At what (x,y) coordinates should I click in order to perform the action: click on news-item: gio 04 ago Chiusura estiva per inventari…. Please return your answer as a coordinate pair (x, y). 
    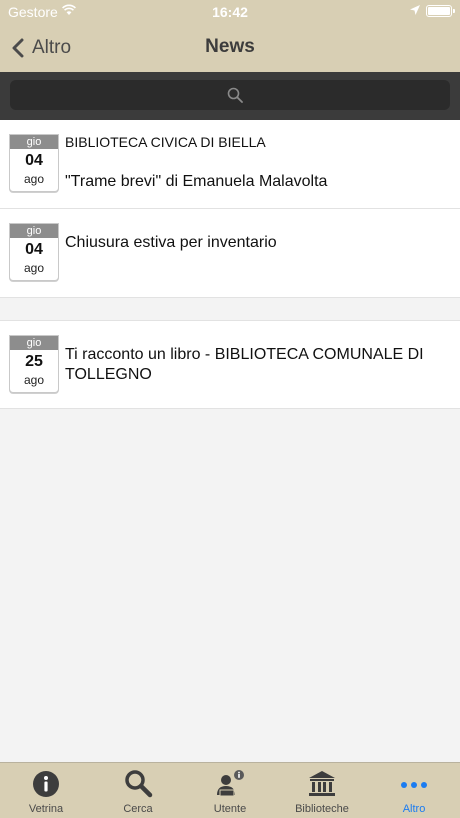
    Looking at the image, I should click on (230, 253).